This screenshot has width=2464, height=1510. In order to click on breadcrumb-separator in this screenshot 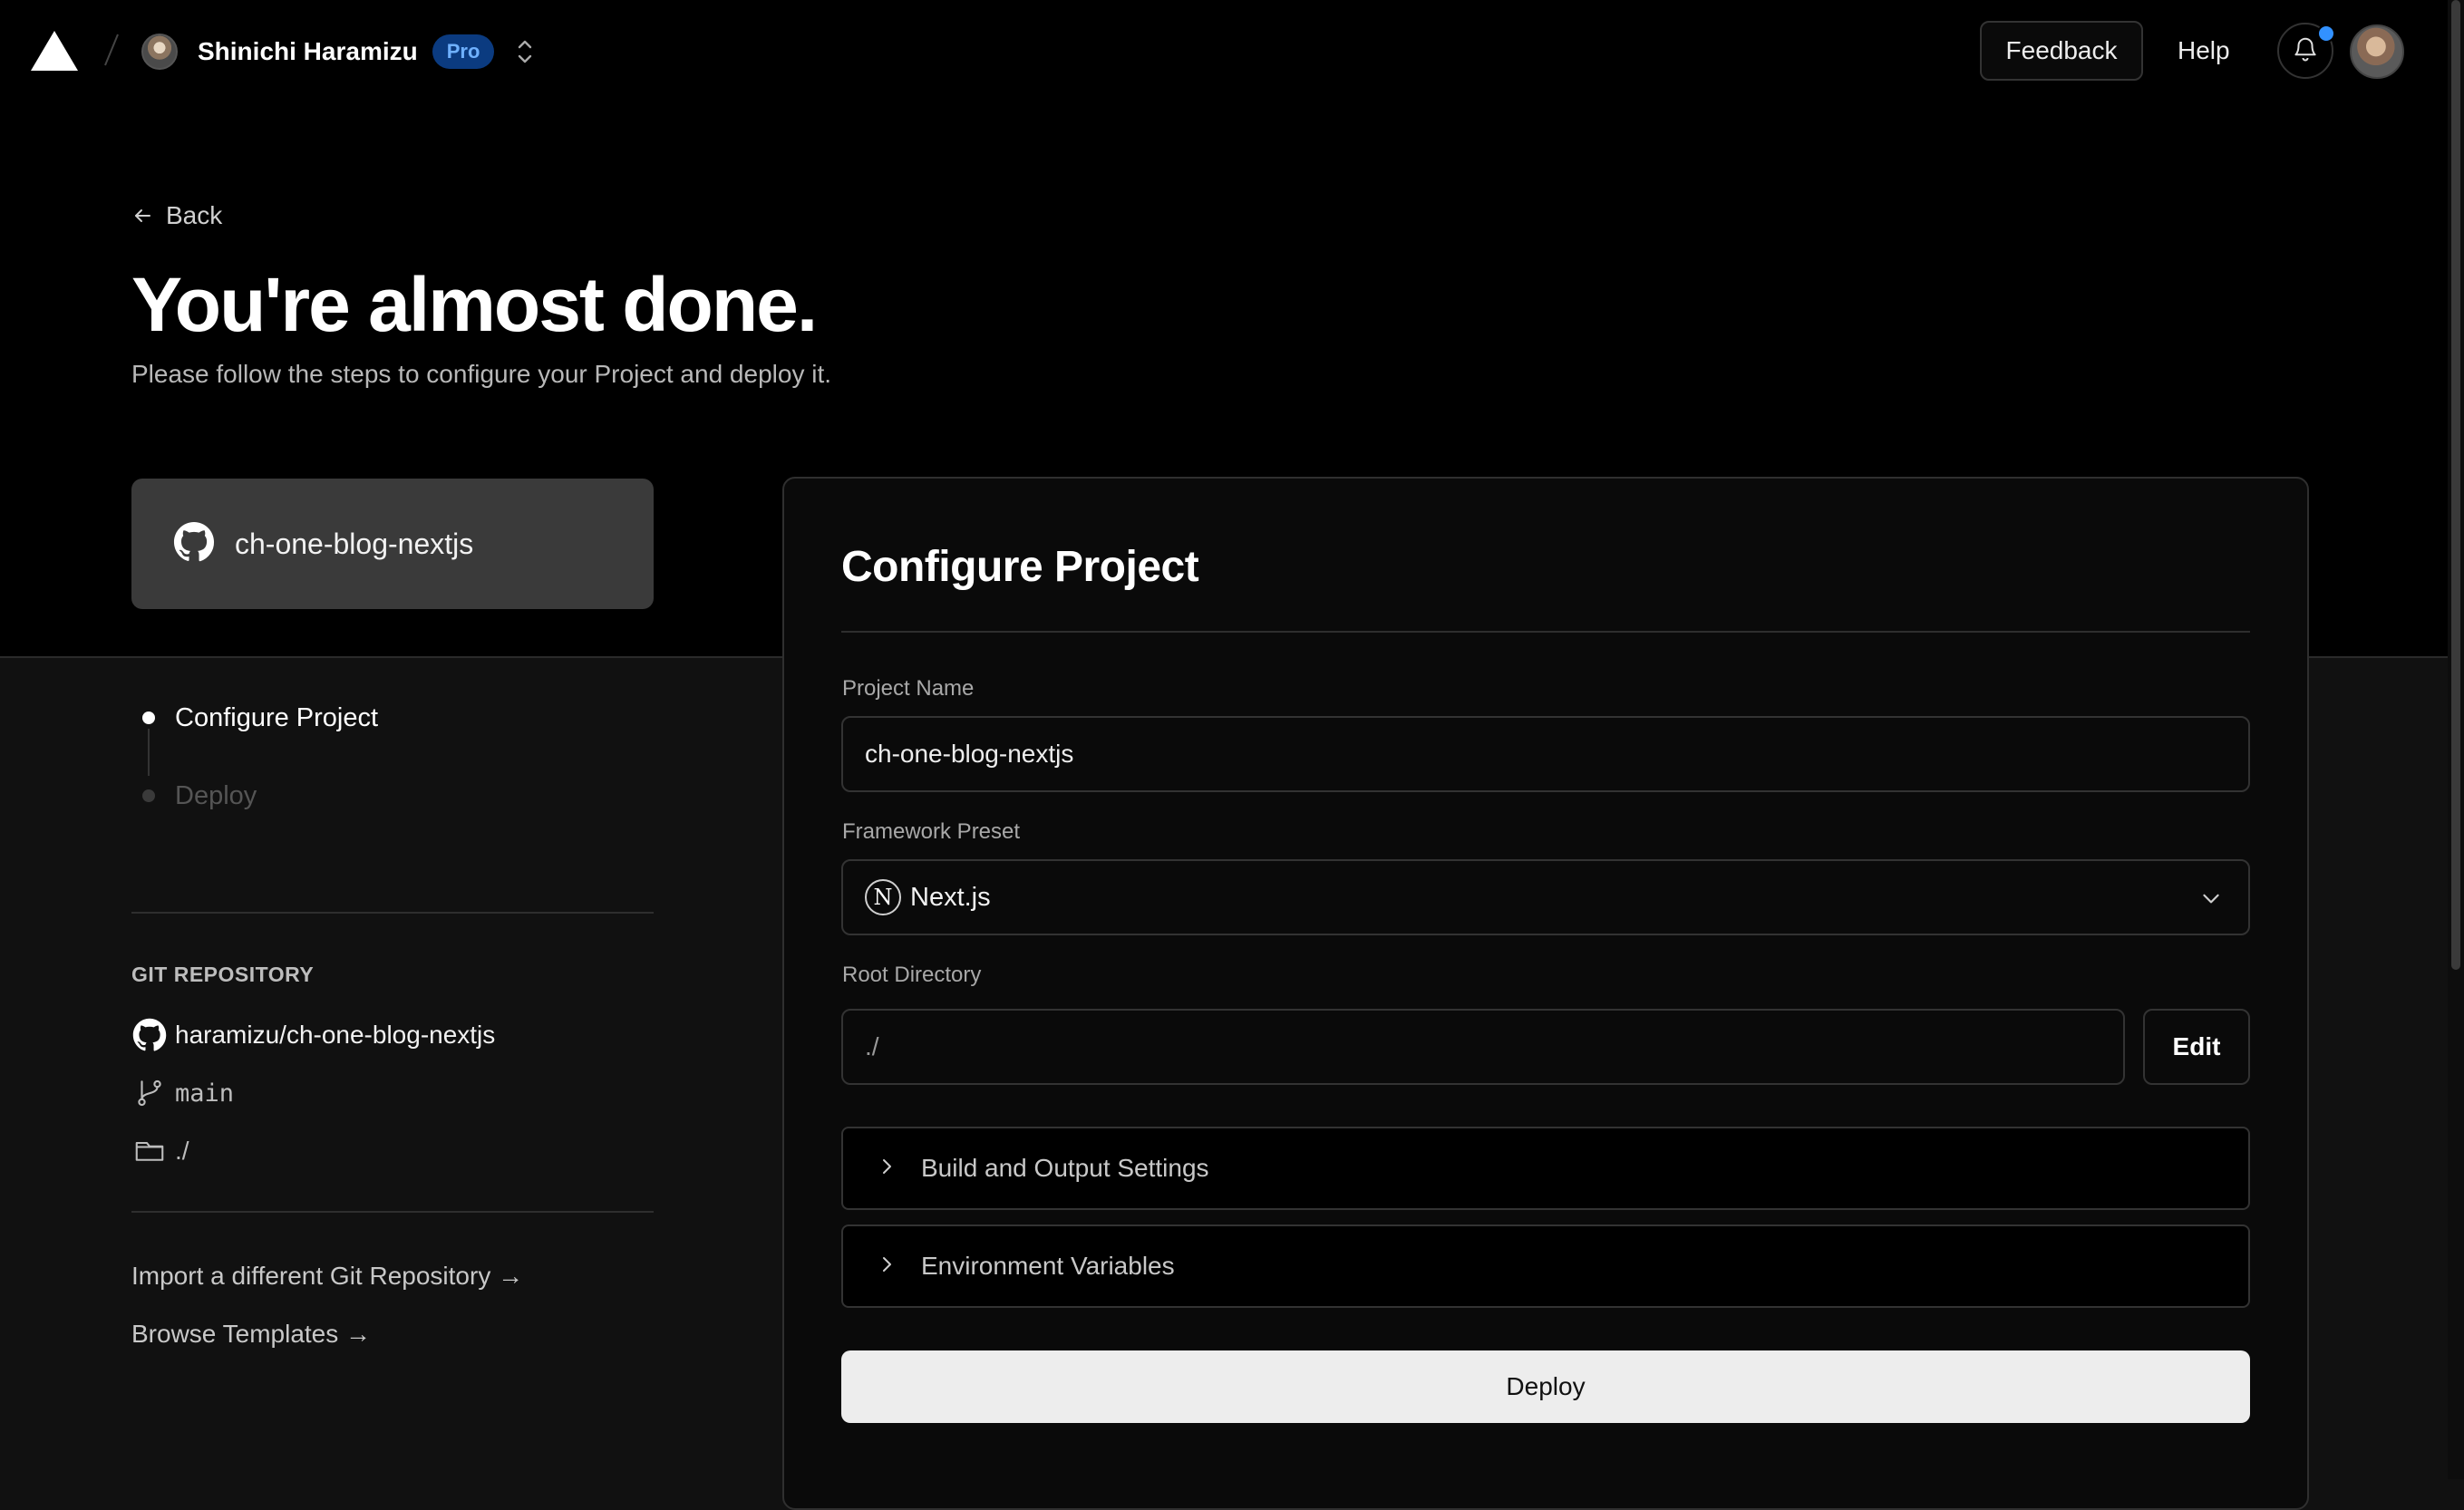, I will do `click(111, 50)`.